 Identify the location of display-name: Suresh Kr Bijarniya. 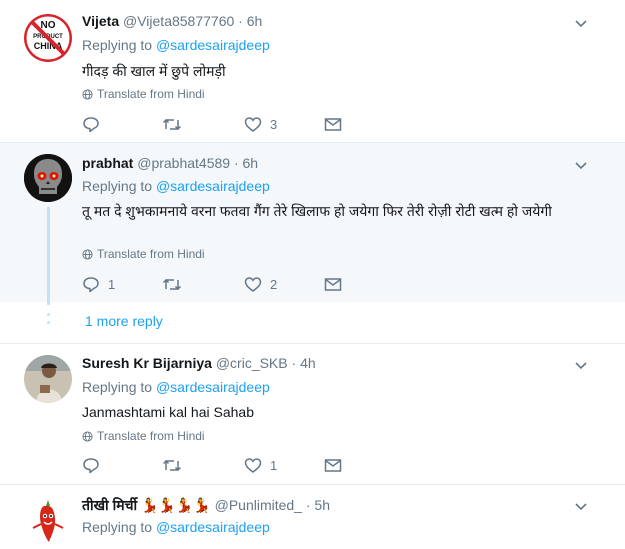
(147, 363).